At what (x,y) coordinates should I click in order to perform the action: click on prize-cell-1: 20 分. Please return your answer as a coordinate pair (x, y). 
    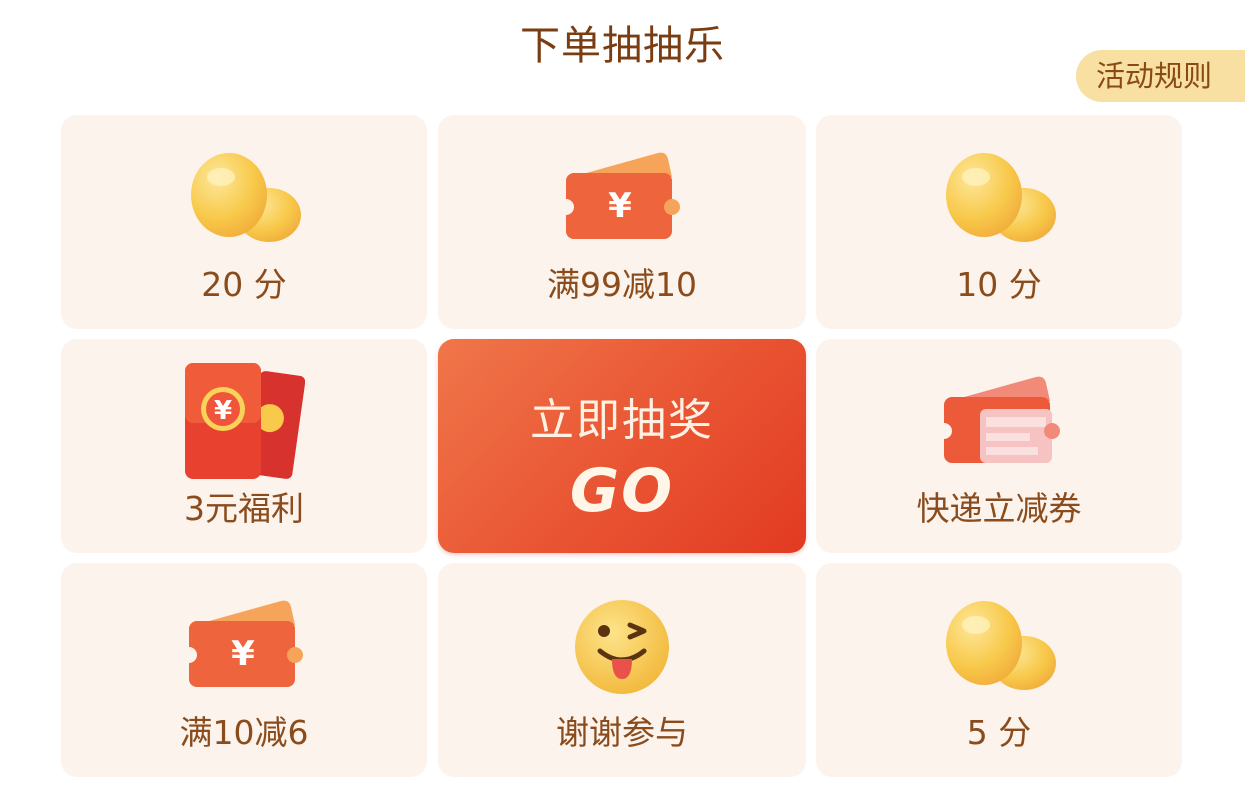
    Looking at the image, I should click on (244, 222).